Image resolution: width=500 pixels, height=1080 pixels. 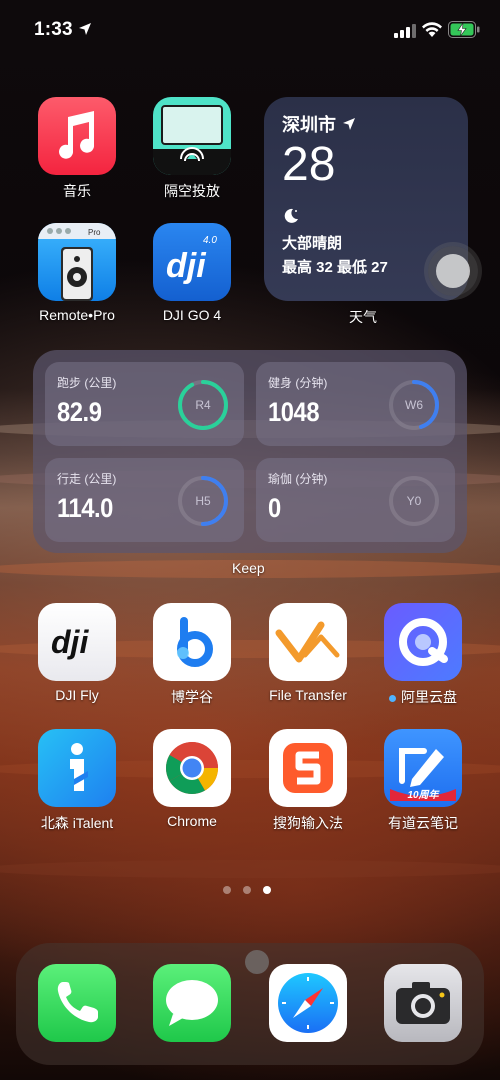 I want to click on app-label: 博学谷, so click(x=192, y=697).